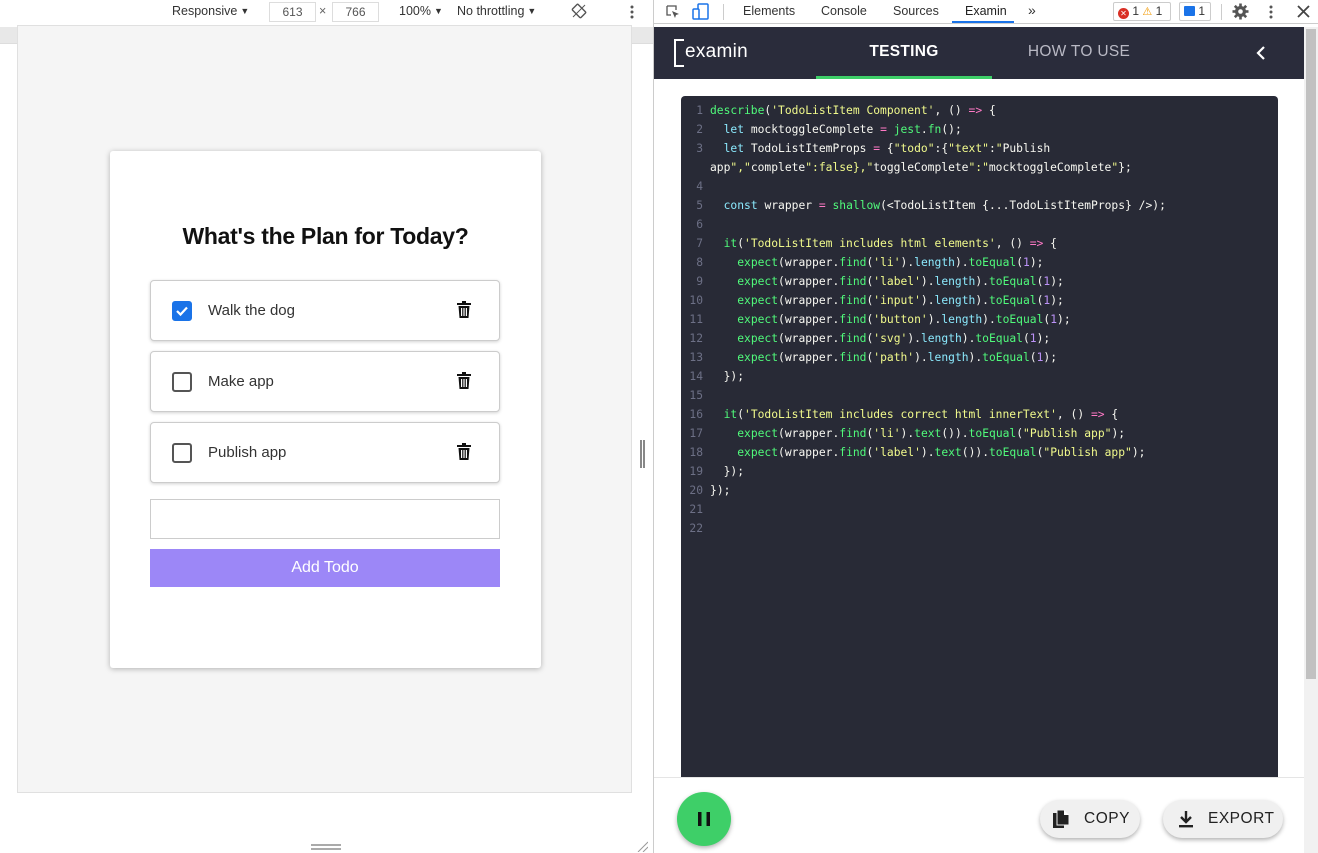 This screenshot has width=1318, height=853. Describe the element at coordinates (979, 528) in the screenshot. I see `code-line: 22` at that location.